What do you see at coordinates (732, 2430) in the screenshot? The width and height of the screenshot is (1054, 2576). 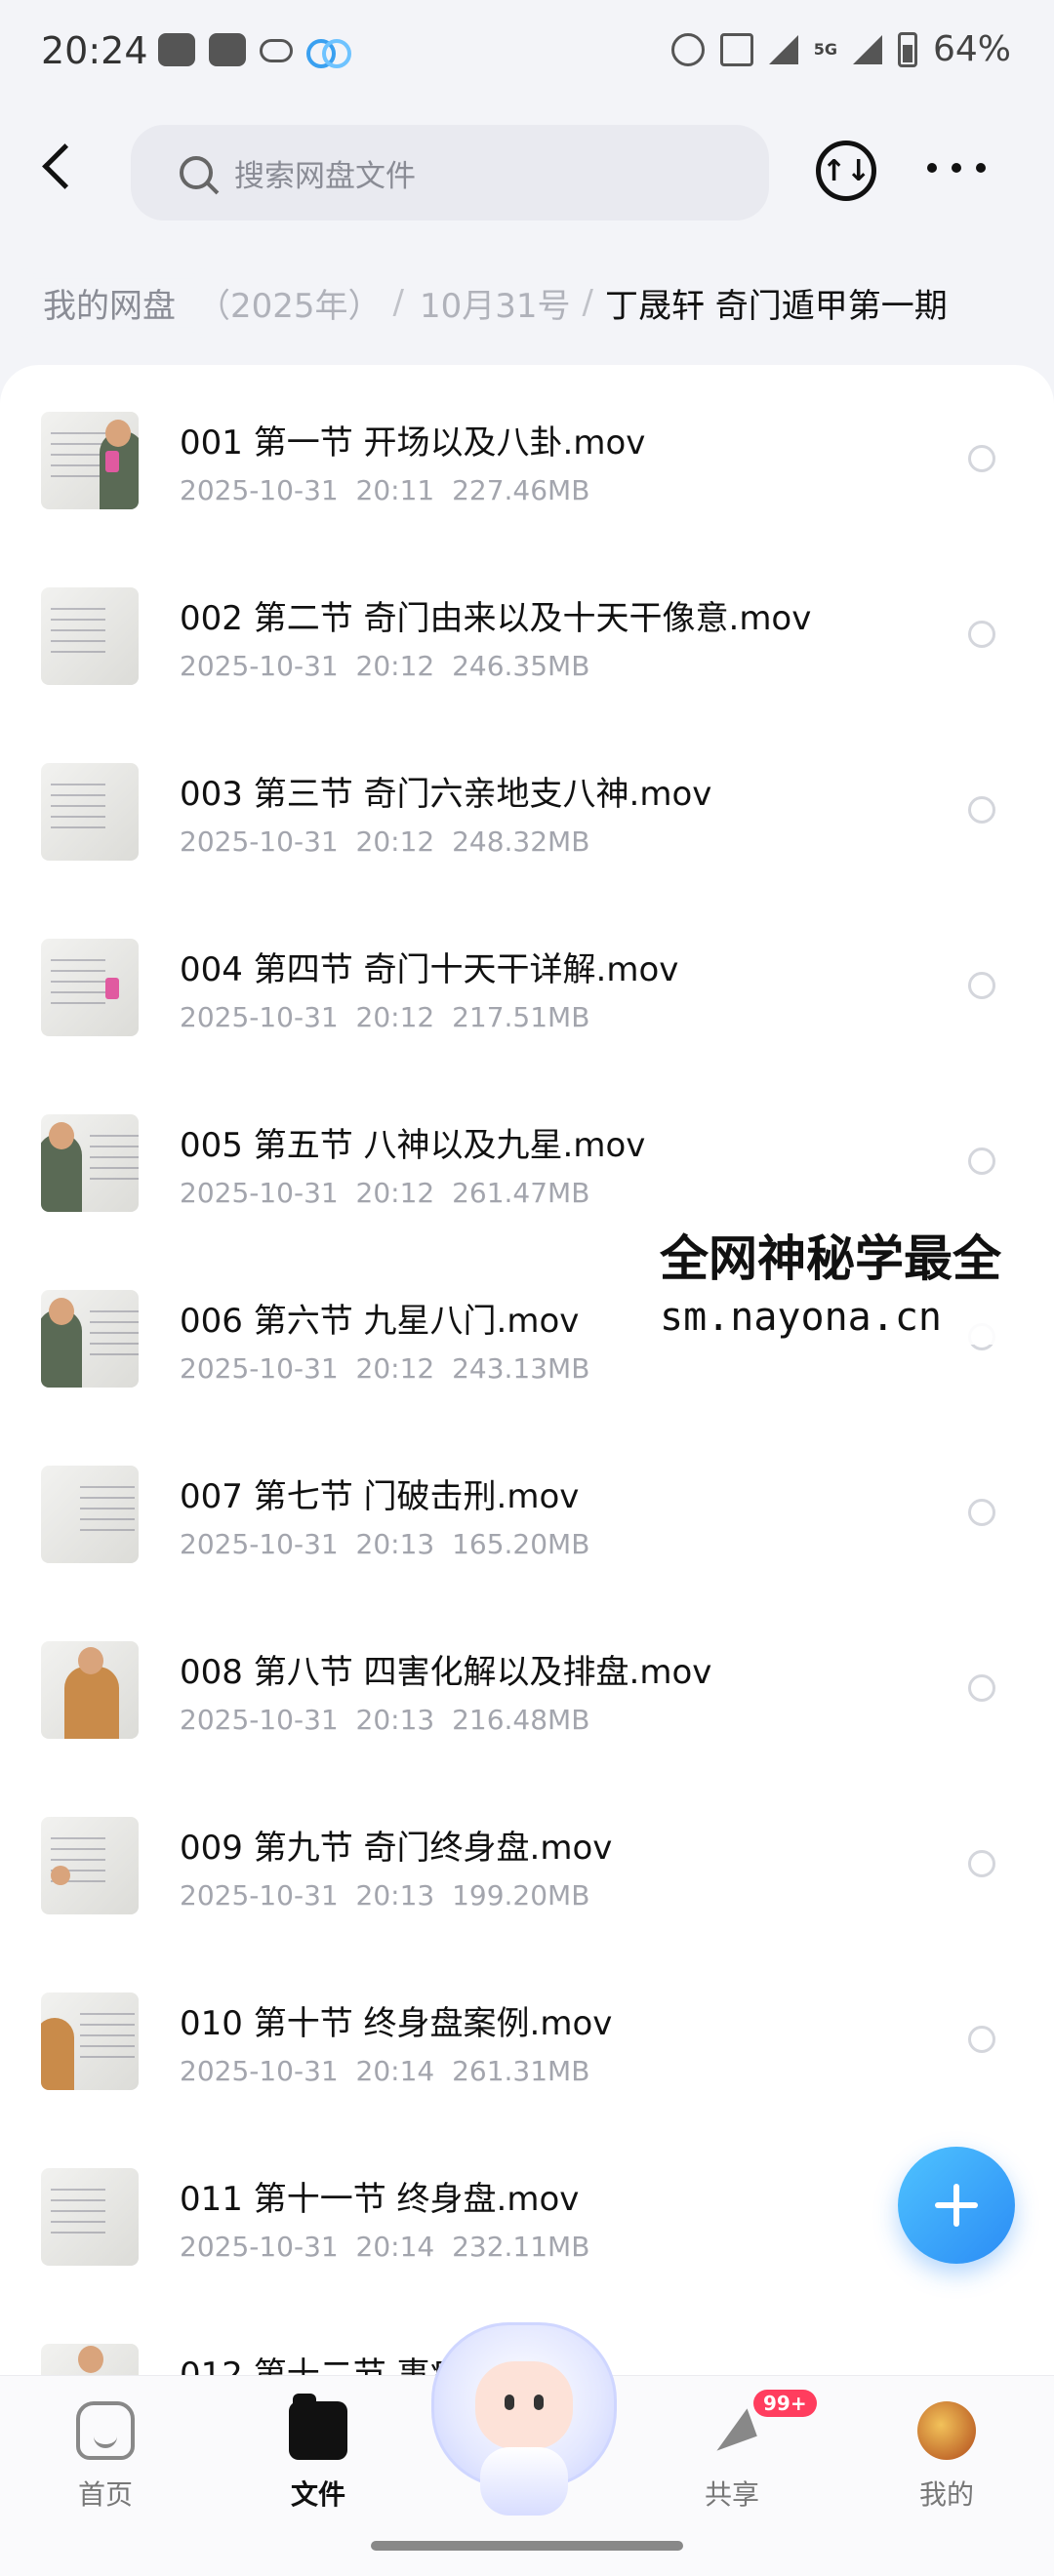 I see `paper-plane-icon` at bounding box center [732, 2430].